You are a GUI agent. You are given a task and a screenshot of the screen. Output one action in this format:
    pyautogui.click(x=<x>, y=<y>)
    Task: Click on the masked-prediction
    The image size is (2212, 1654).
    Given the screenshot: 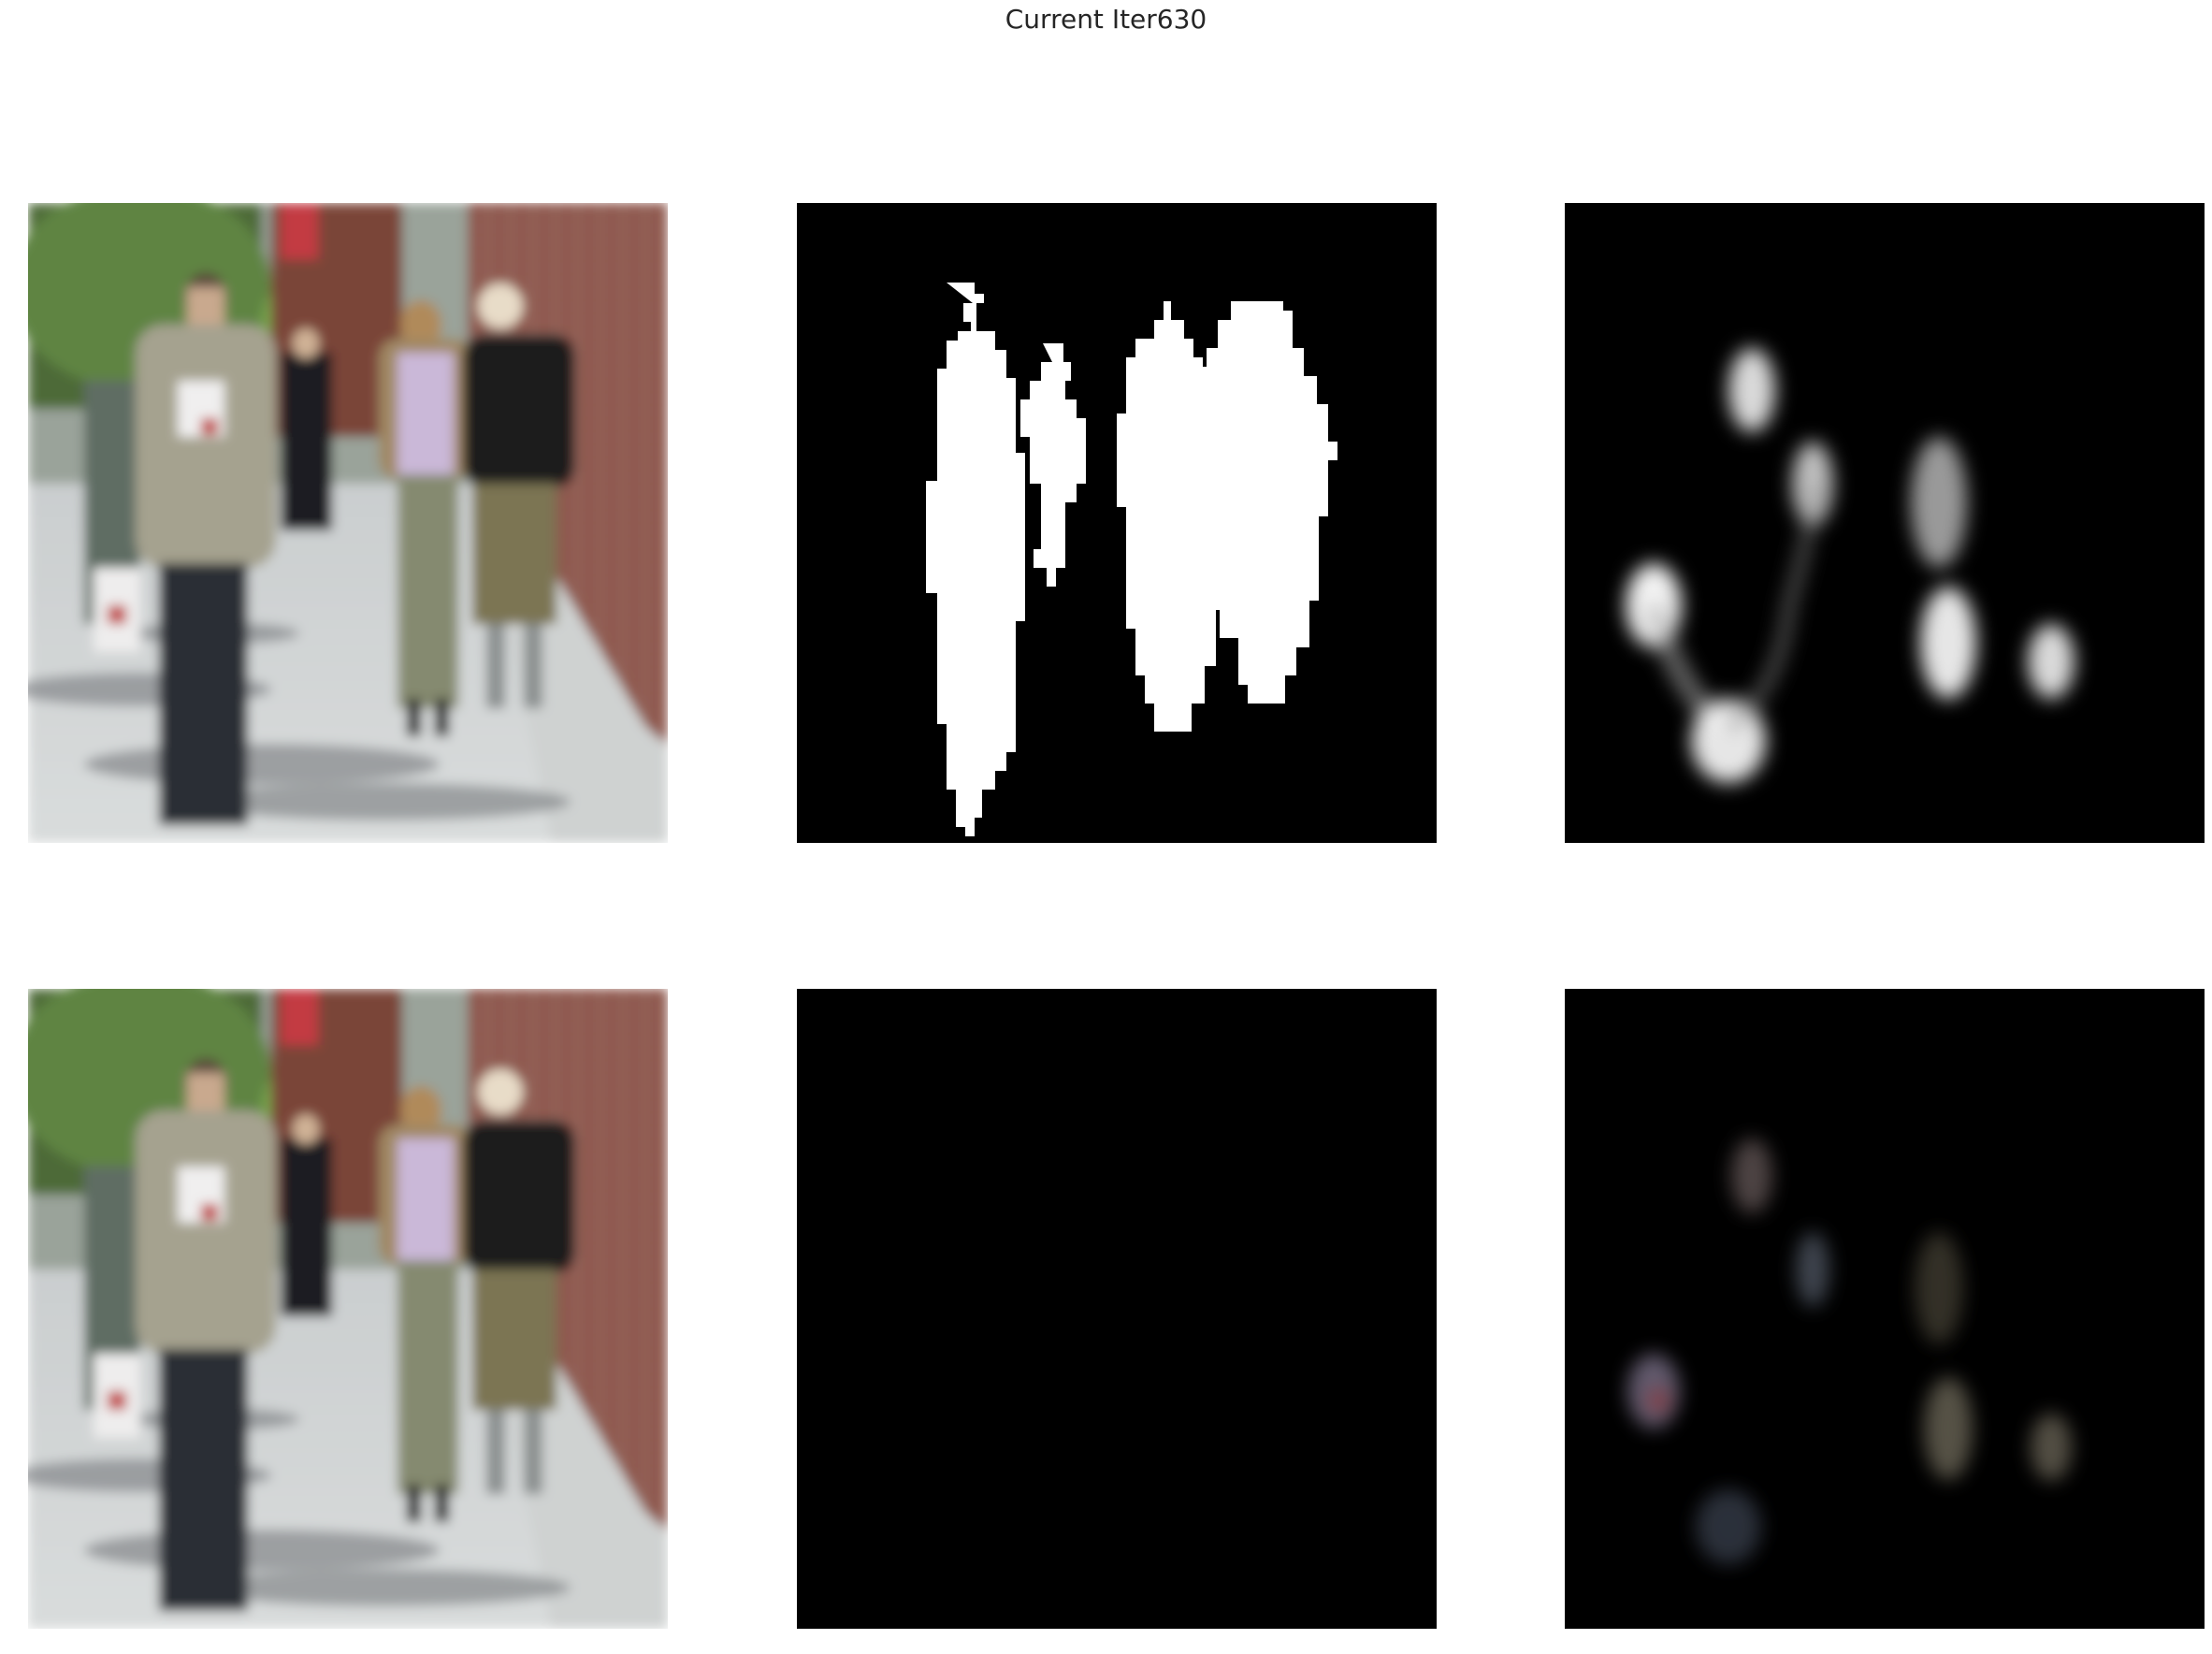 What is the action you would take?
    pyautogui.click(x=1885, y=1309)
    